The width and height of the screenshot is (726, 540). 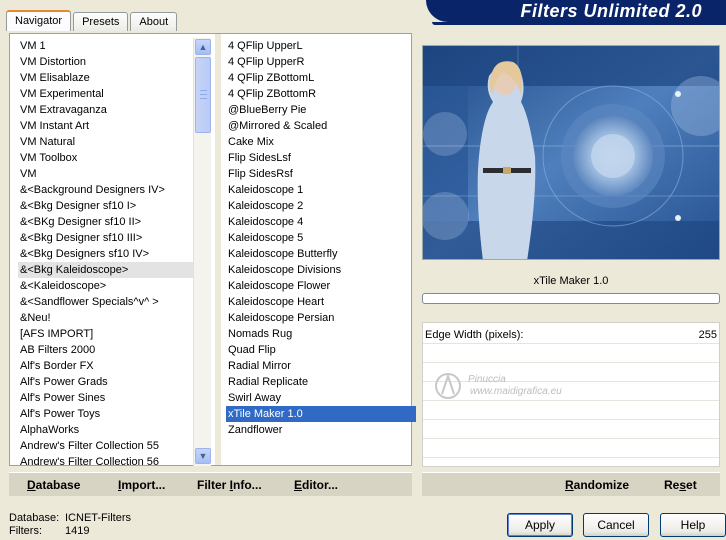 I want to click on database-status-value: ICNET-Filters, so click(x=98, y=518).